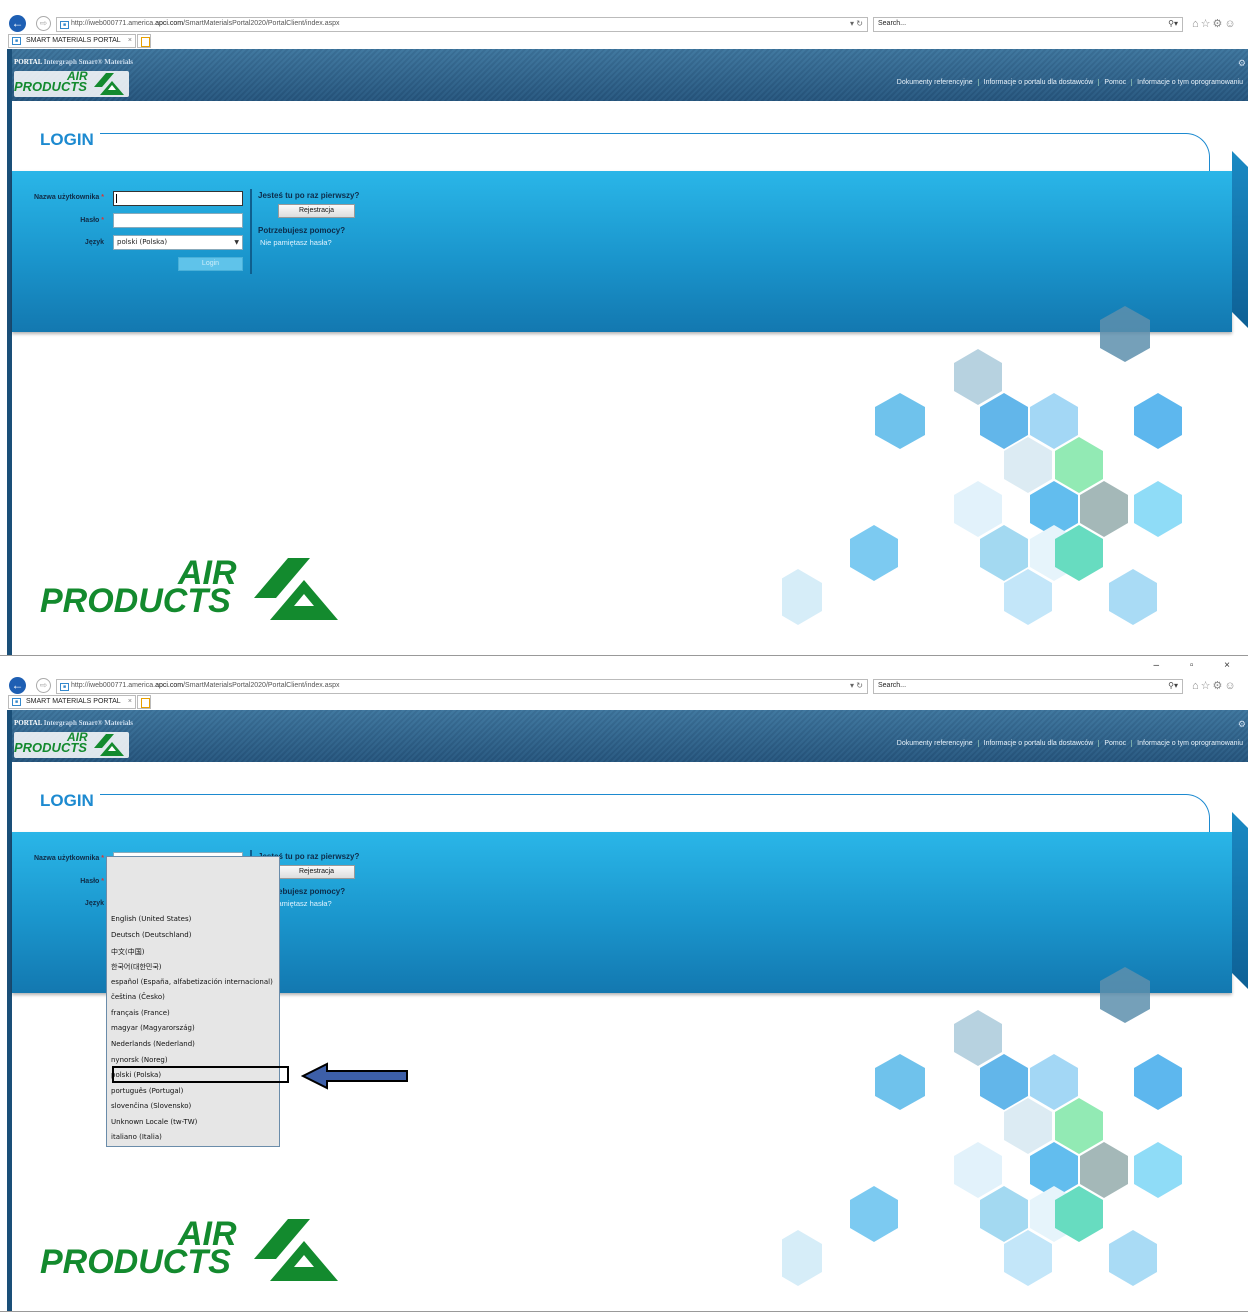 The image size is (1248, 1312). What do you see at coordinates (147, 1091) in the screenshot?
I see `language-option: português (Portugal)` at bounding box center [147, 1091].